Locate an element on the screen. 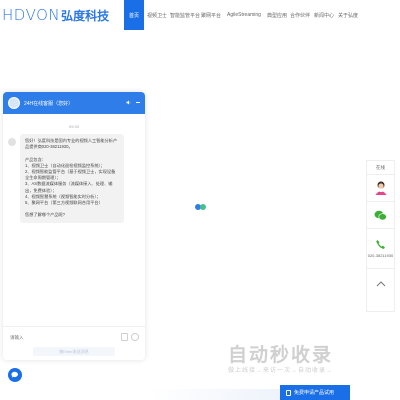 This screenshot has width=400, height=400. chat-launcher-button is located at coordinates (15, 375).